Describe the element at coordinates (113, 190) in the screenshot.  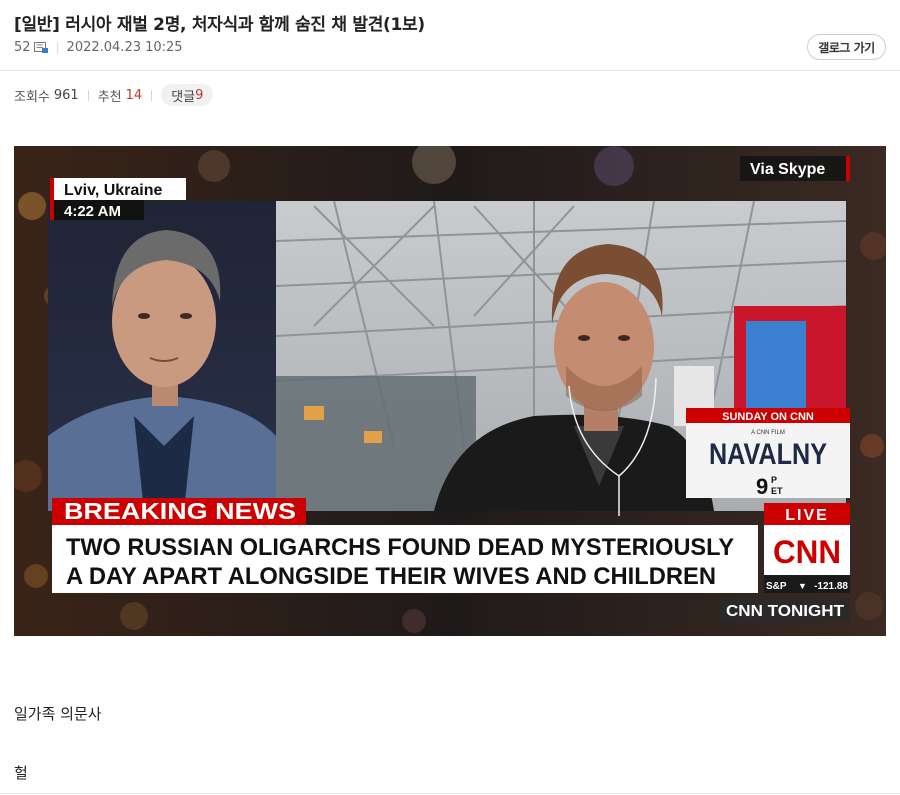
I see `location-label: Lviv, Ukraine` at that location.